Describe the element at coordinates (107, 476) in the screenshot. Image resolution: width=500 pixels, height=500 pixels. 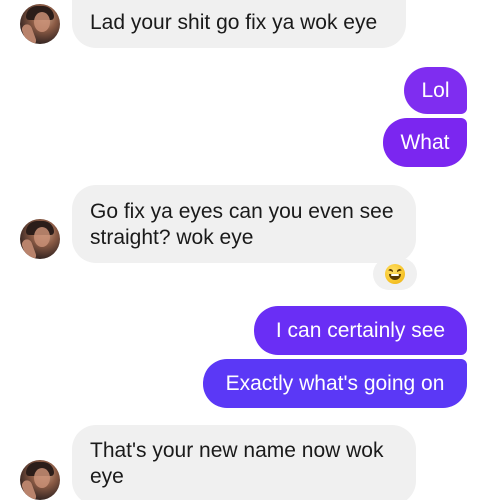
I see `message-text-line: eye` at that location.